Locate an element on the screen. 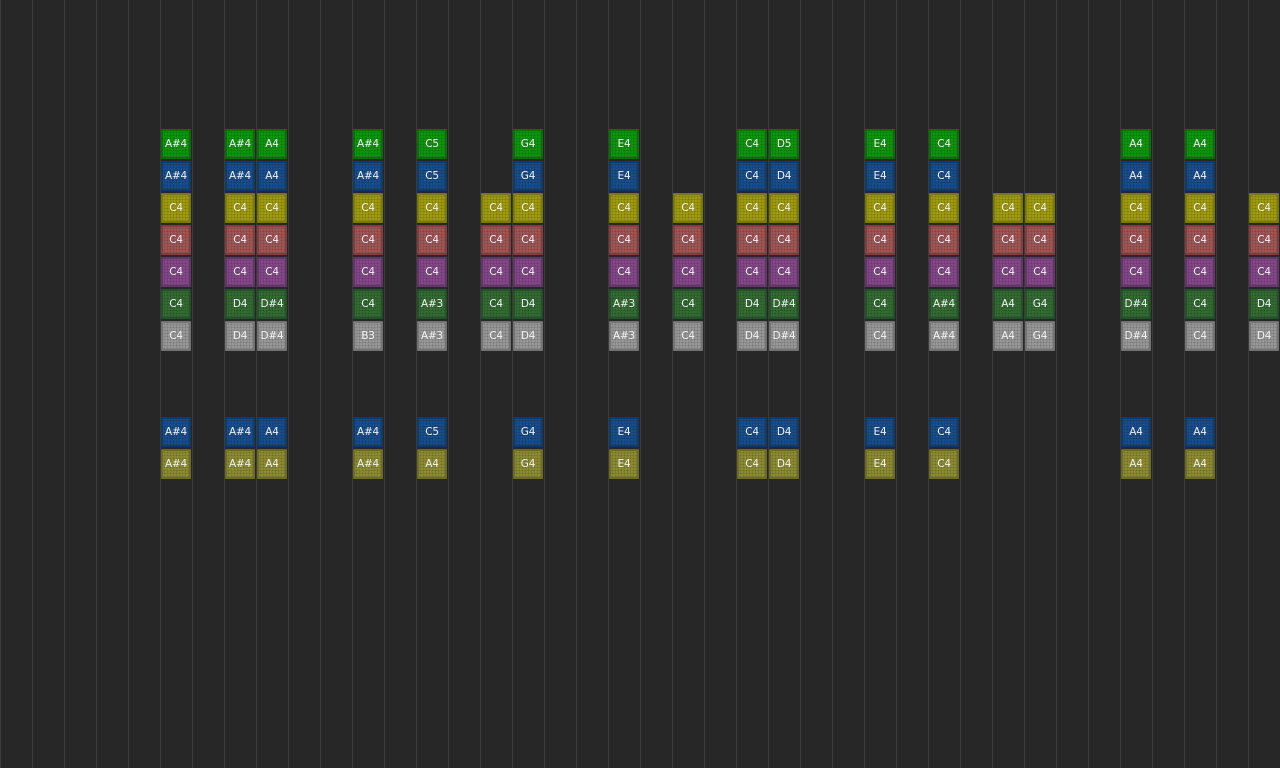 The height and width of the screenshot is (768, 1280). note-cell-gray: B3 is located at coordinates (368, 336).